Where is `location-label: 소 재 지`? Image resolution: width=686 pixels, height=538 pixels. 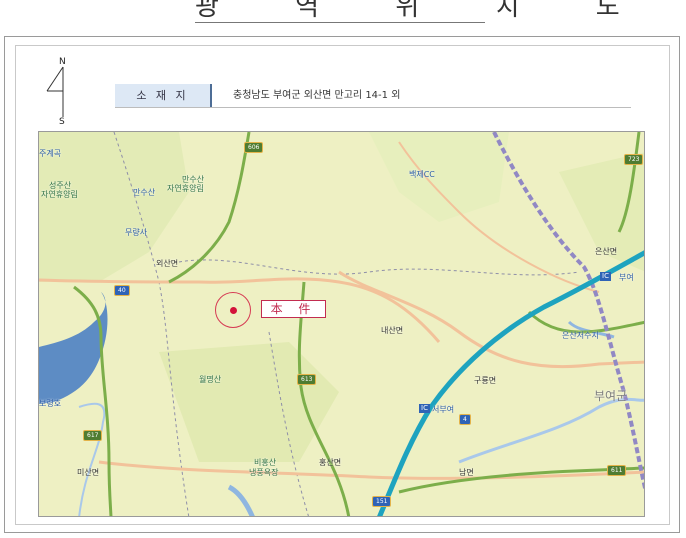 location-label: 소 재 지 is located at coordinates (163, 95).